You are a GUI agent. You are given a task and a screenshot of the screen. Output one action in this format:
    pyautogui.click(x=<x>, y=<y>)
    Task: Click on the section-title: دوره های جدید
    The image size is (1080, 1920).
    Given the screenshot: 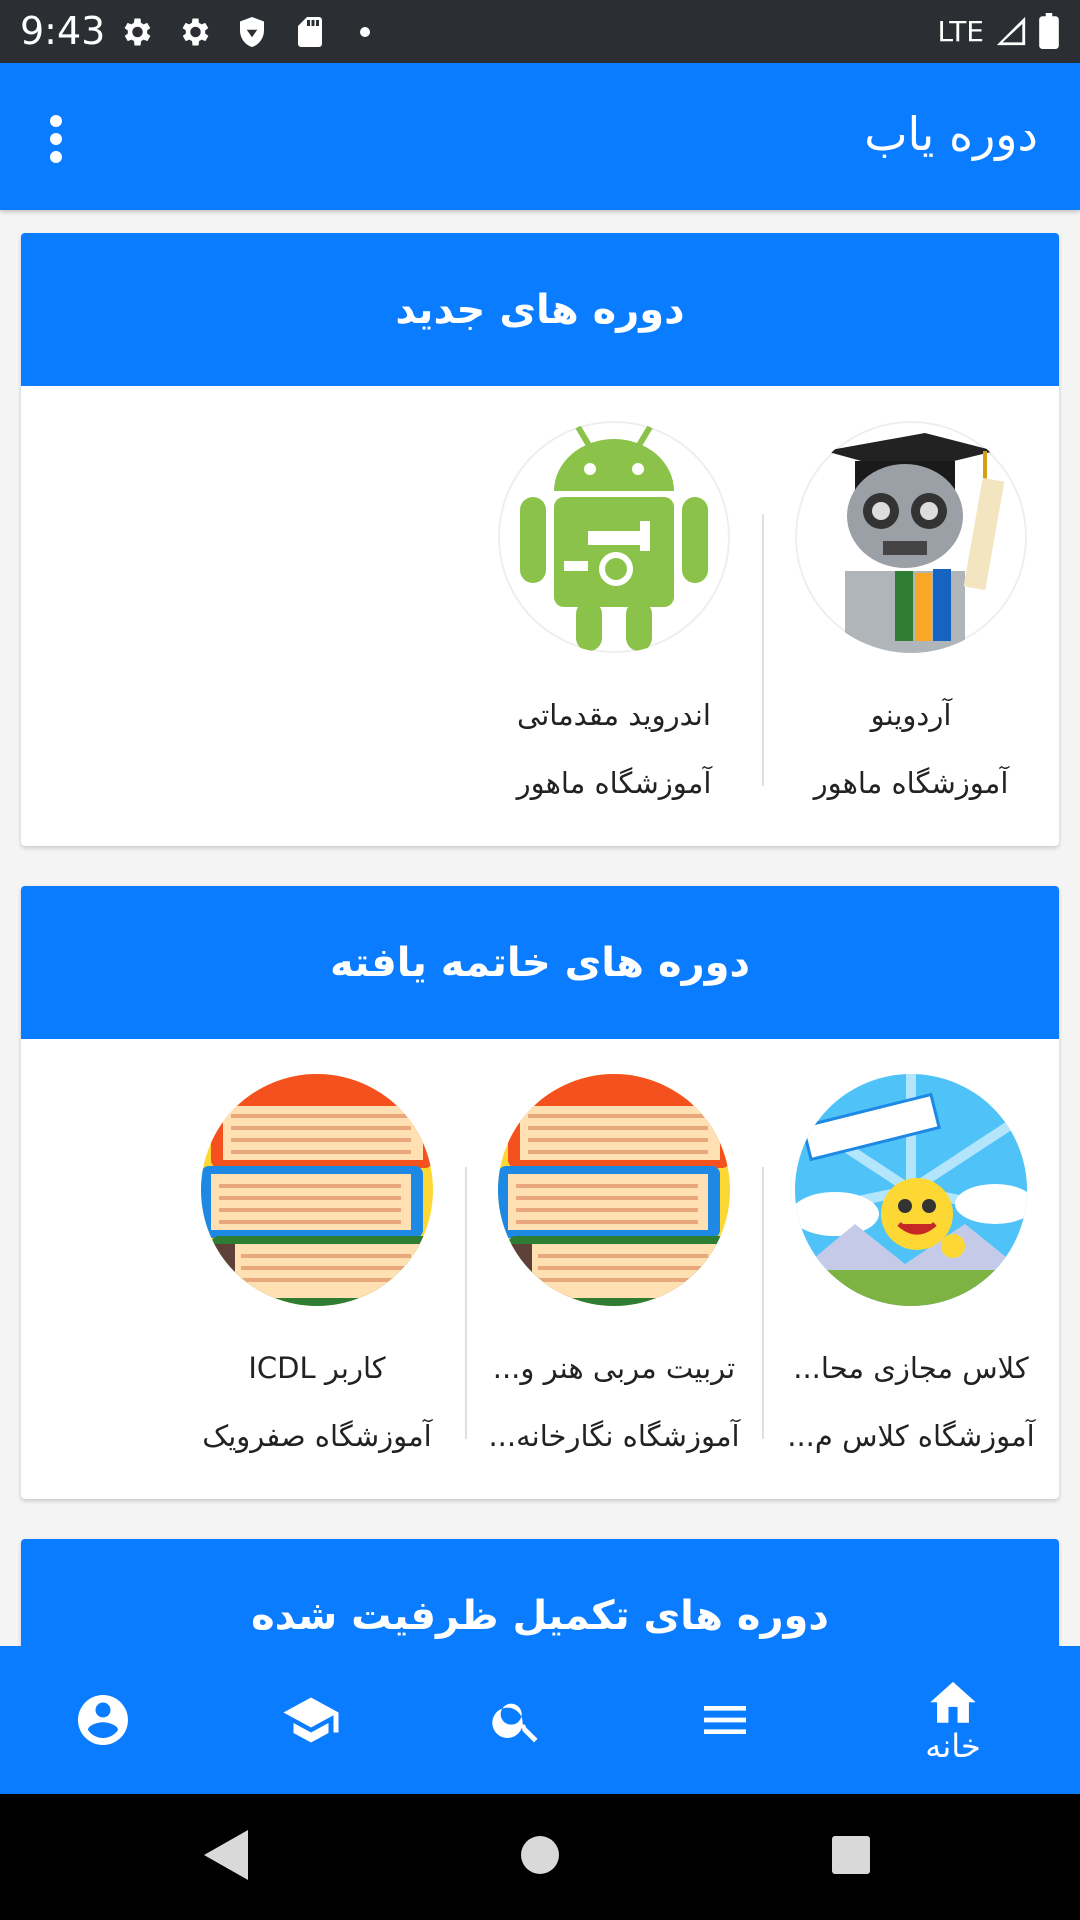 What is the action you would take?
    pyautogui.click(x=540, y=309)
    